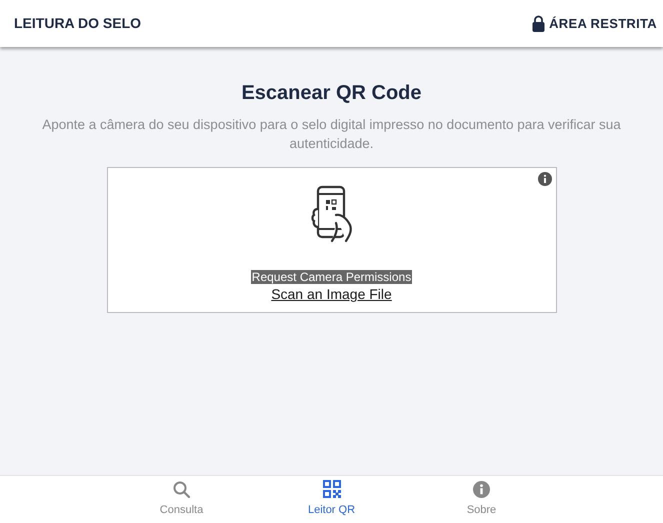 Image resolution: width=663 pixels, height=523 pixels. Describe the element at coordinates (331, 294) in the screenshot. I see `scan-image-file-link: Scan an Image File` at that location.